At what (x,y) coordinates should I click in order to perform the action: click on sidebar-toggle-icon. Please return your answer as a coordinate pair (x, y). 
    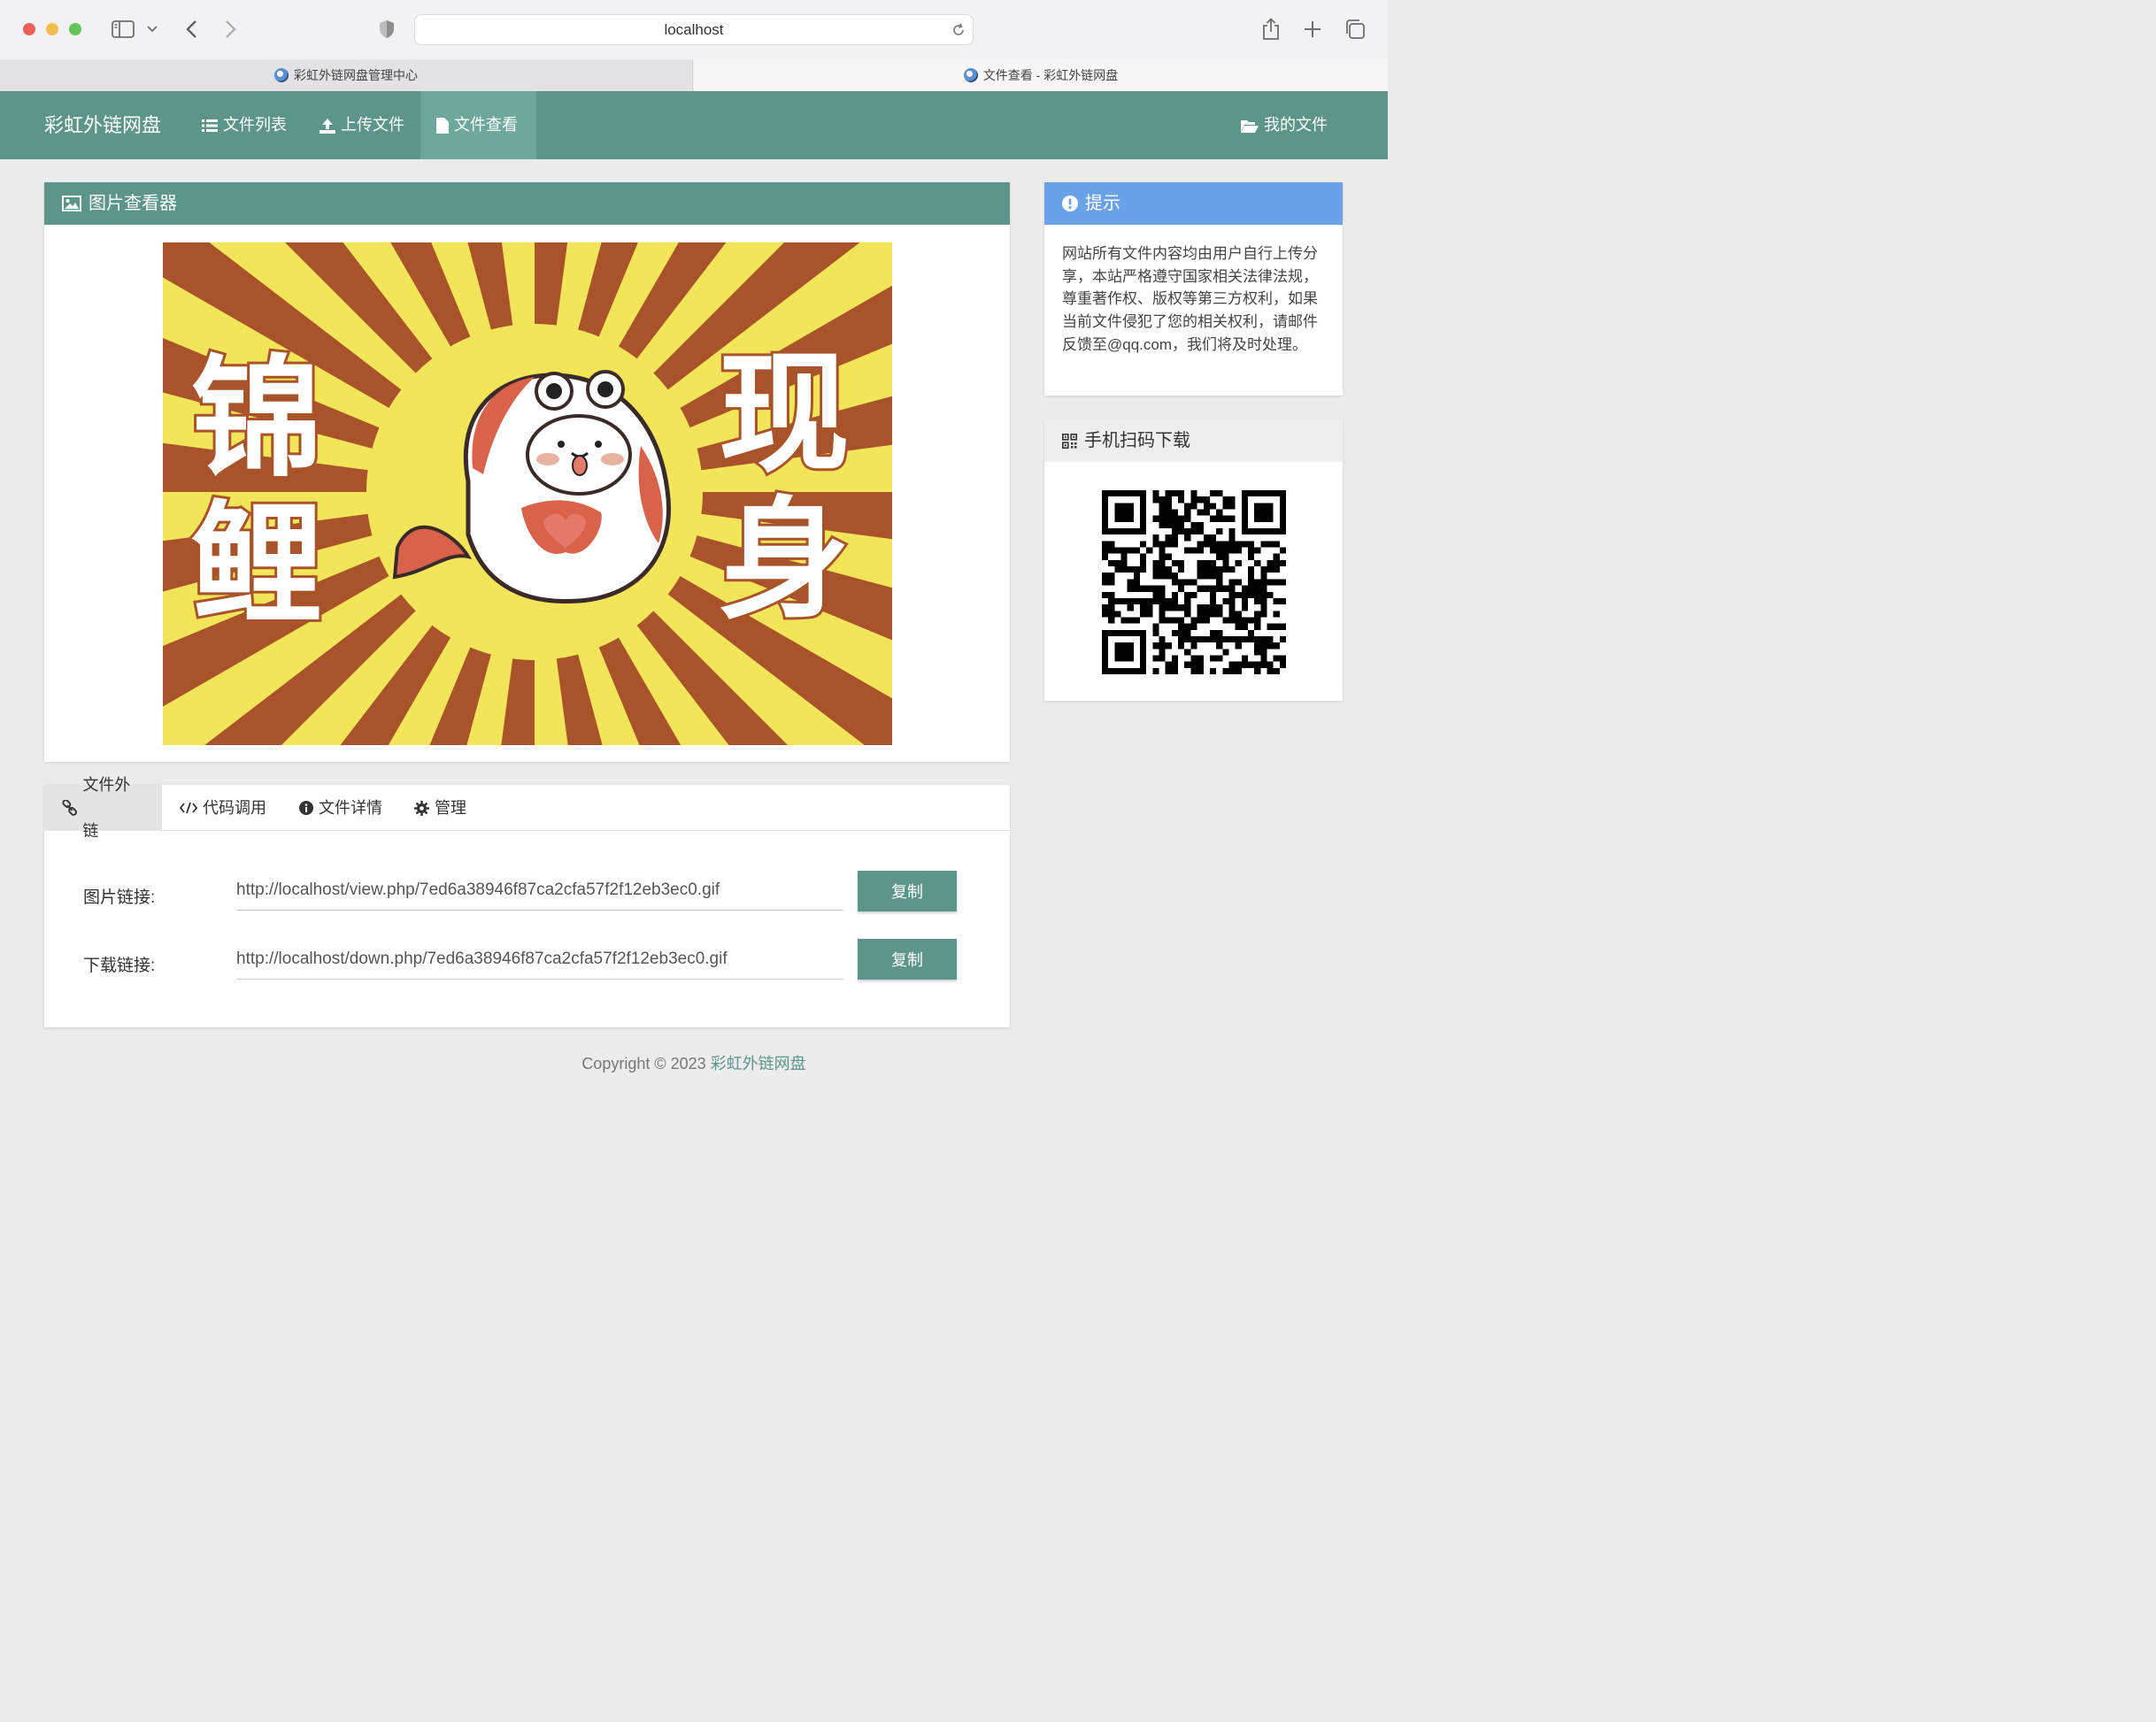
    Looking at the image, I should click on (123, 29).